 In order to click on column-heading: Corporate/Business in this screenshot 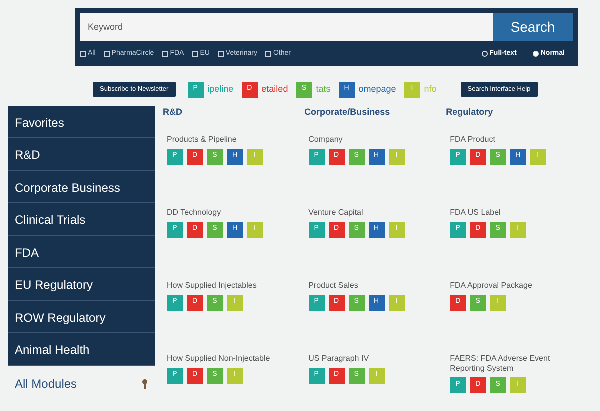, I will do `click(348, 112)`.